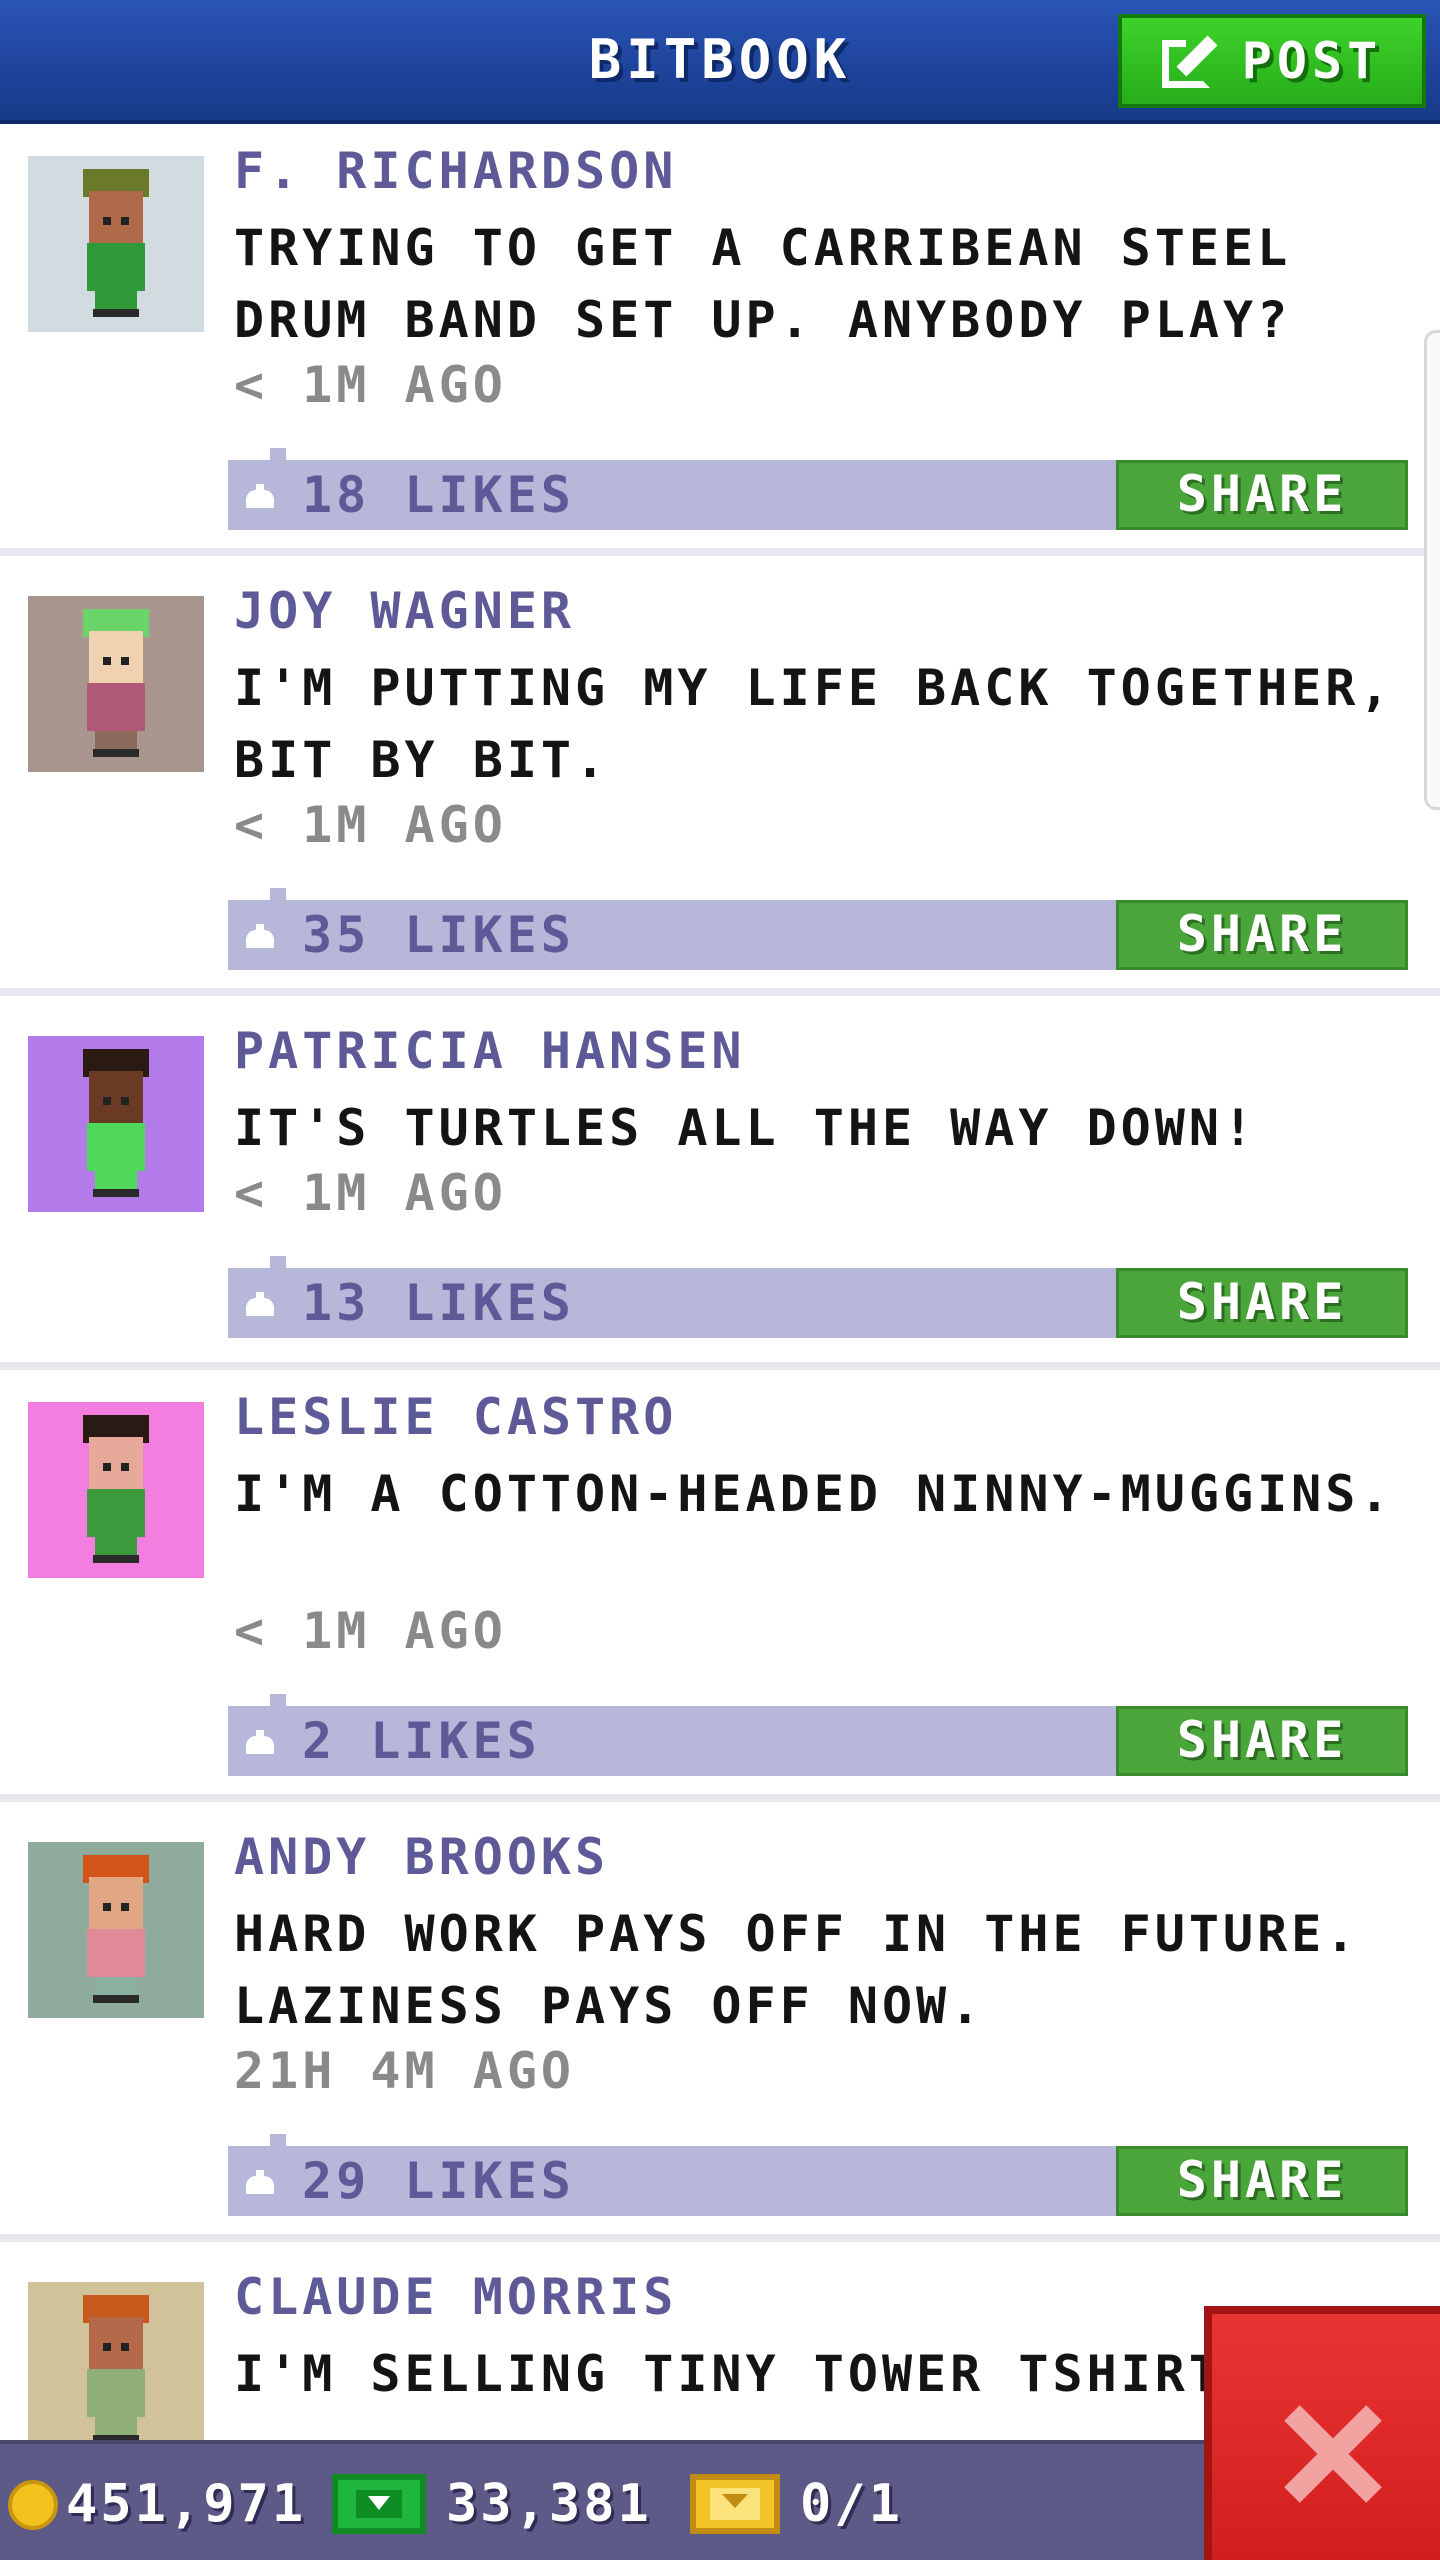 This screenshot has width=1440, height=2560. I want to click on post-author: ANDY BROOKS, so click(421, 1857).